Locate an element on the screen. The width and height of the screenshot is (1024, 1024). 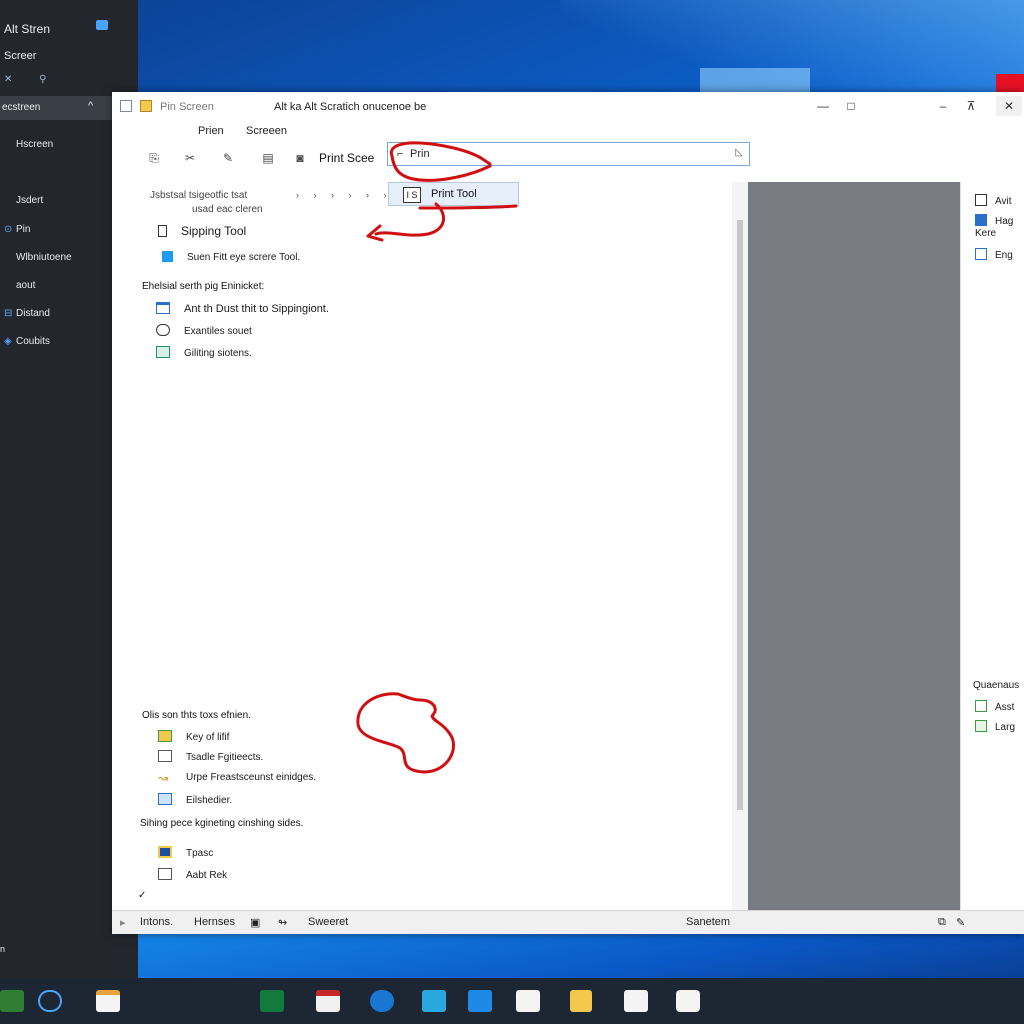
folder-icon is located at coordinates (146, 106).